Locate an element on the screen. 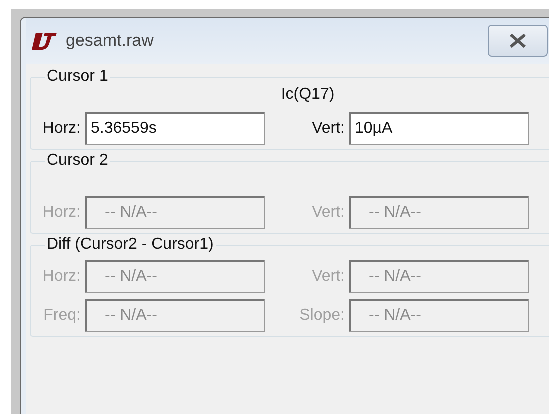 This screenshot has height=414, width=549. field-label: Freq: is located at coordinates (61, 315).